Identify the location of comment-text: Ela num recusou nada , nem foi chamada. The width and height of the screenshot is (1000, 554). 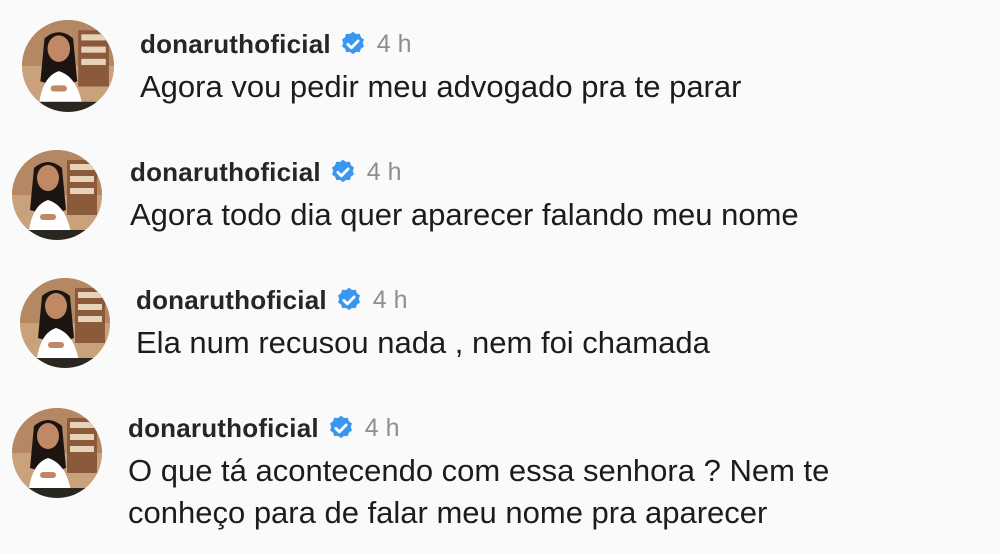
(423, 342).